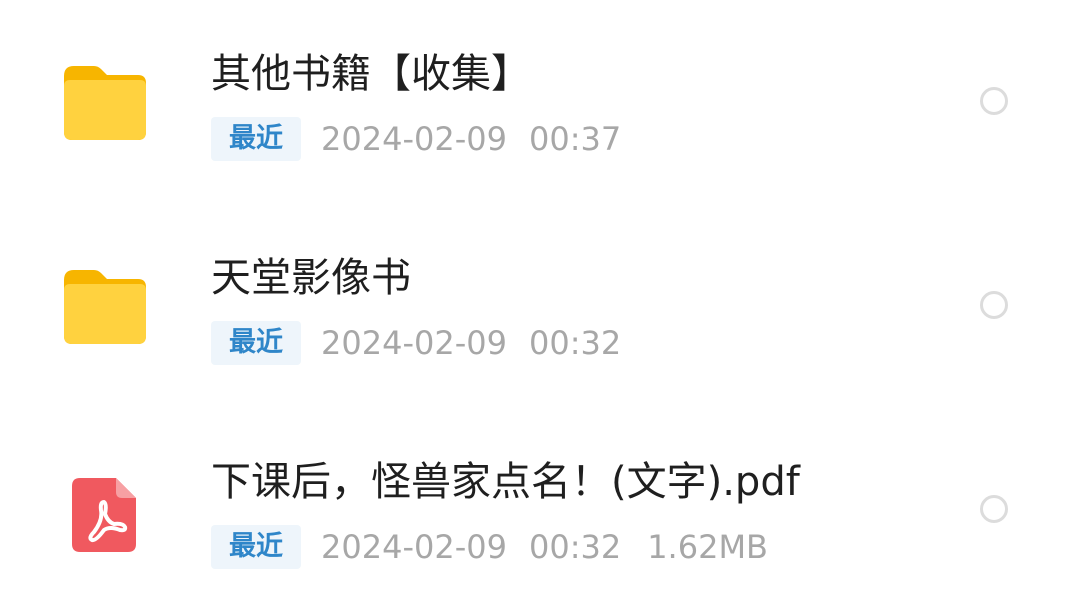 Image resolution: width=1080 pixels, height=616 pixels. Describe the element at coordinates (311, 278) in the screenshot. I see `file-name: 天堂影像书` at that location.